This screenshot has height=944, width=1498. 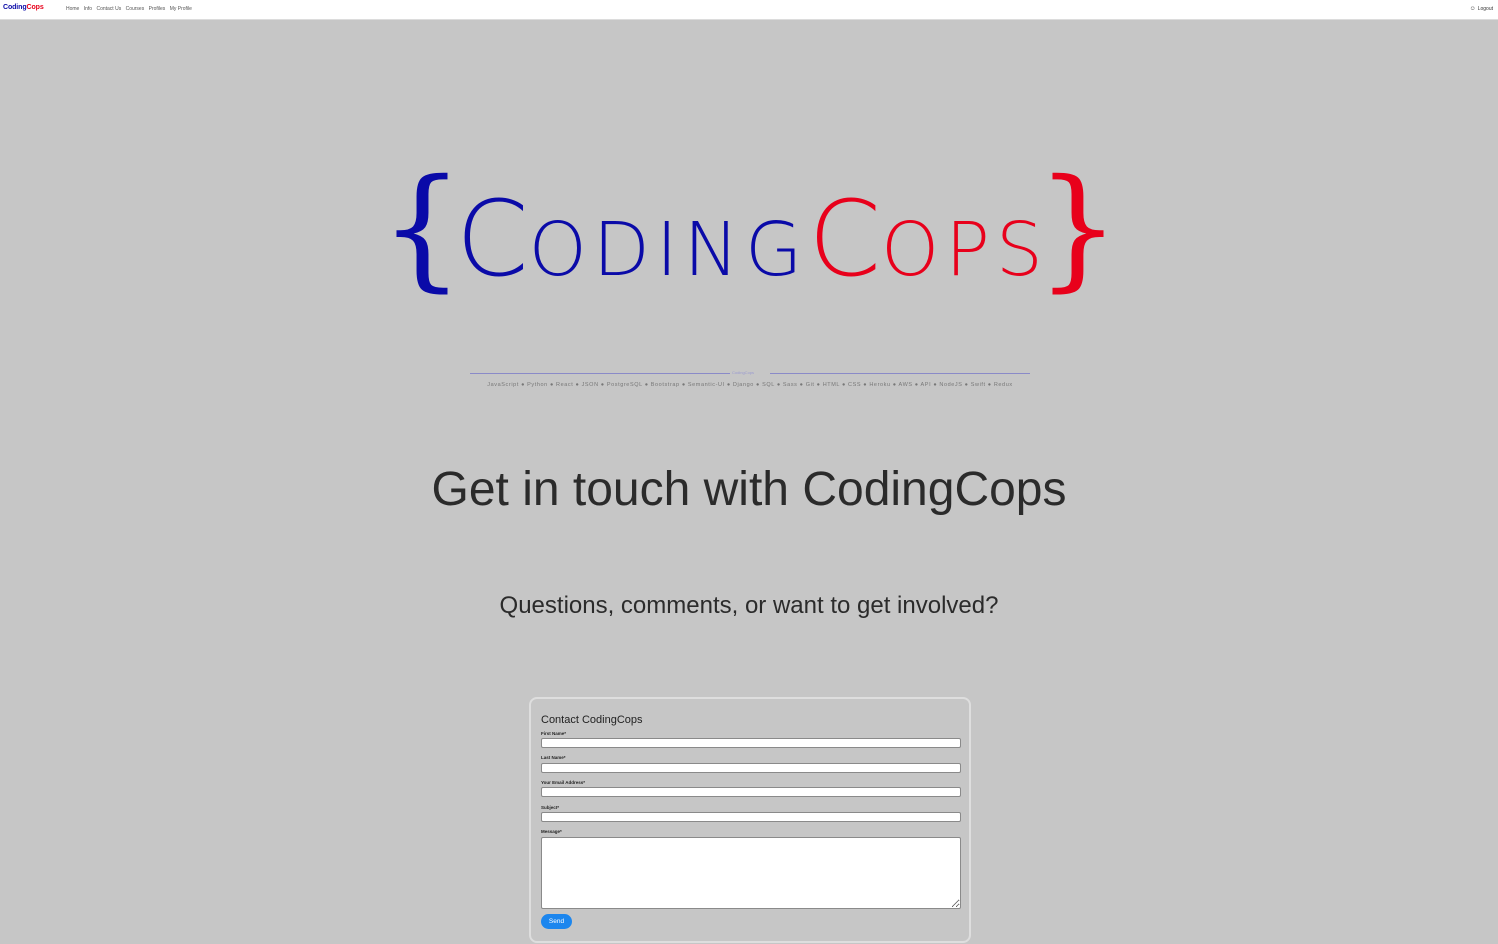 I want to click on subject-field, so click(x=751, y=817).